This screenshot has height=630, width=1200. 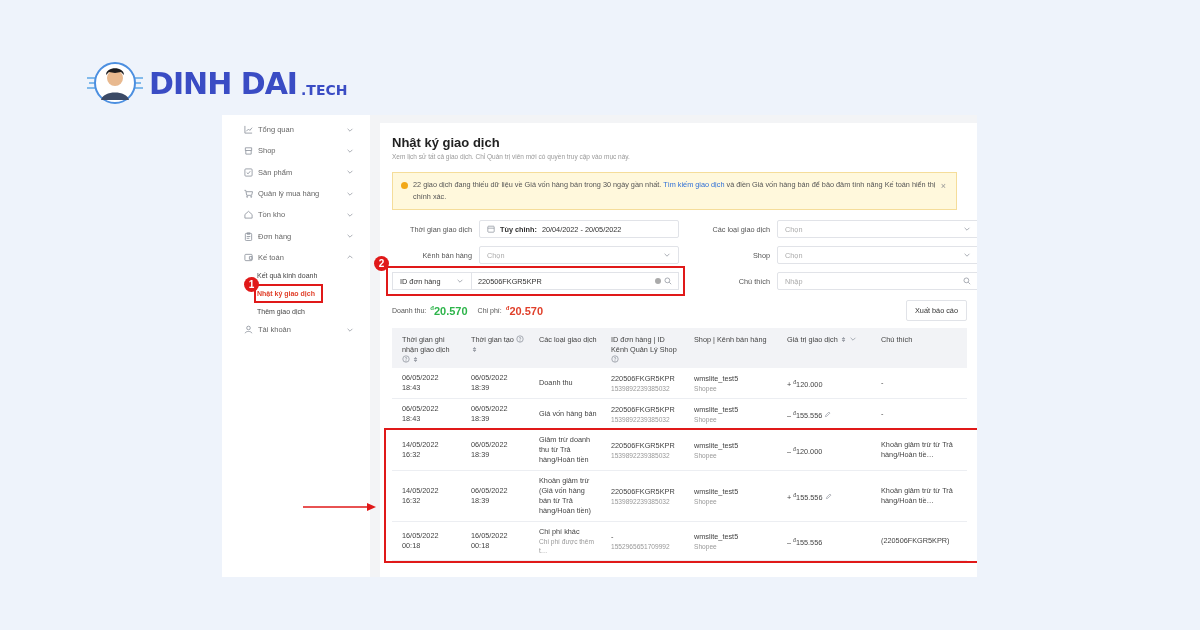 What do you see at coordinates (223, 83) in the screenshot?
I see `logo-text: DINH DAI` at bounding box center [223, 83].